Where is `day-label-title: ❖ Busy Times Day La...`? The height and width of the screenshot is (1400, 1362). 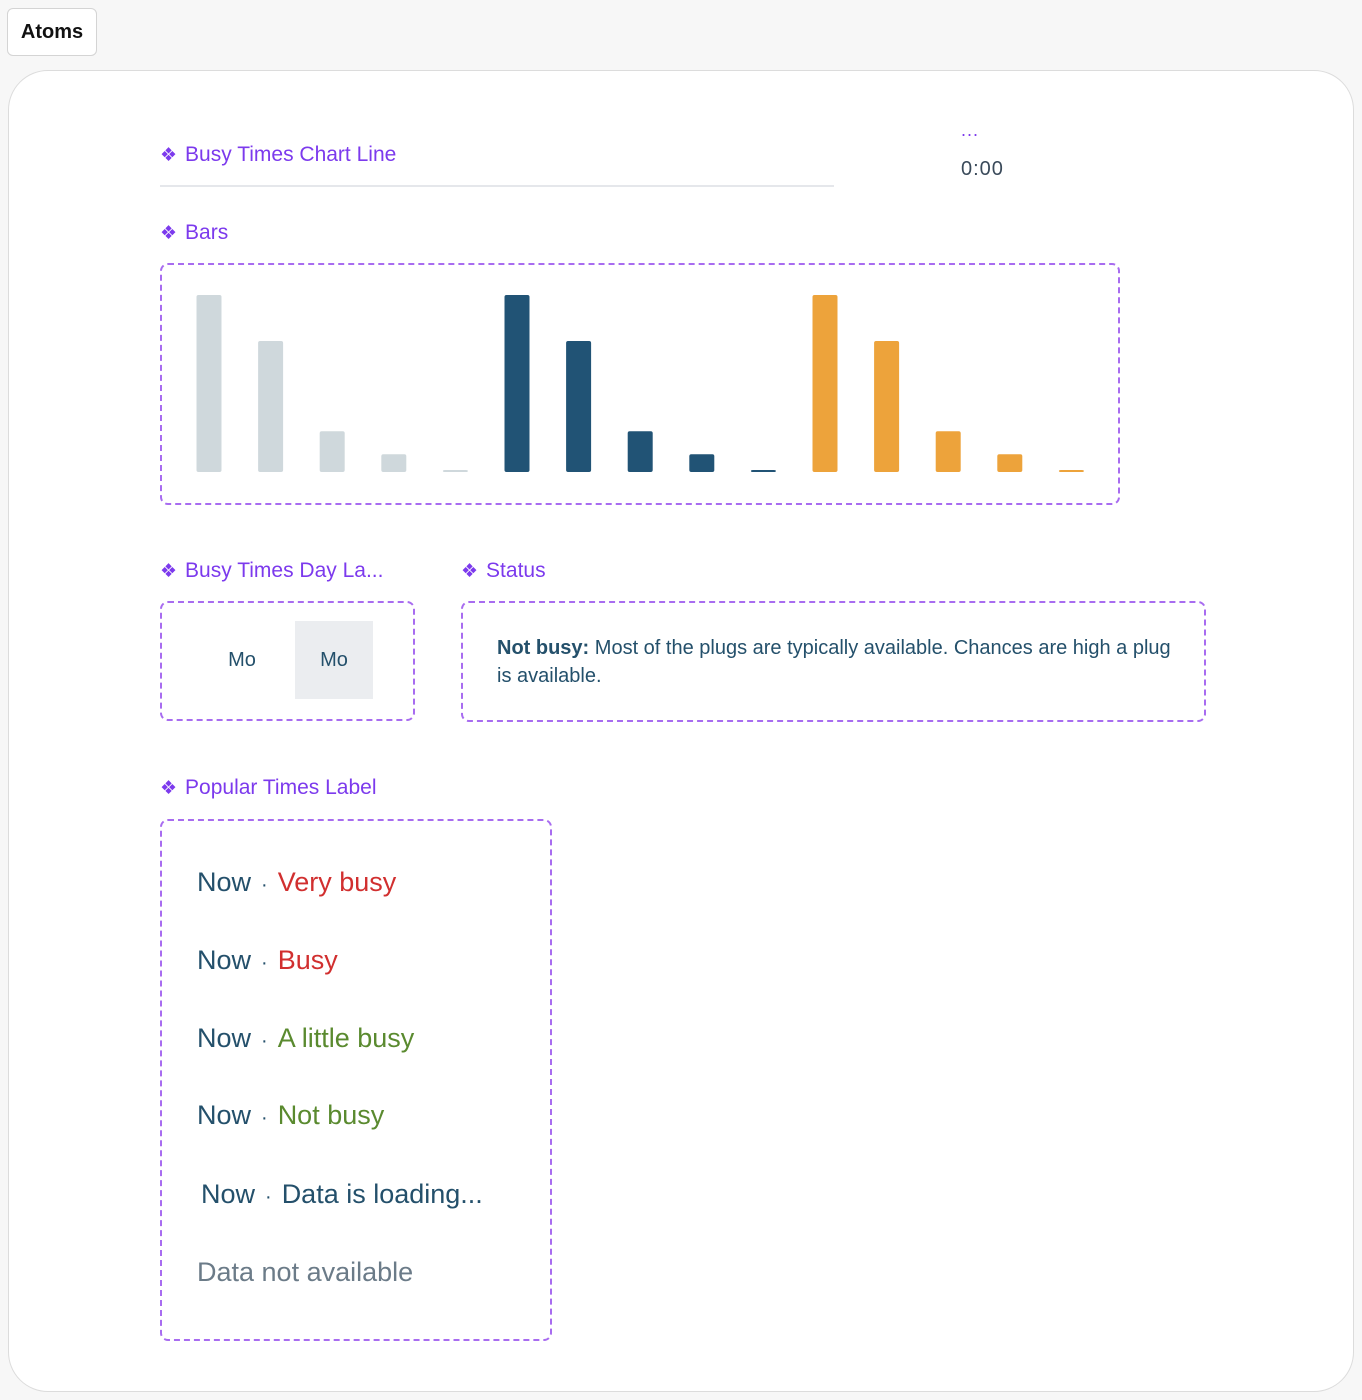
day-label-title: ❖ Busy Times Day La... is located at coordinates (271, 571).